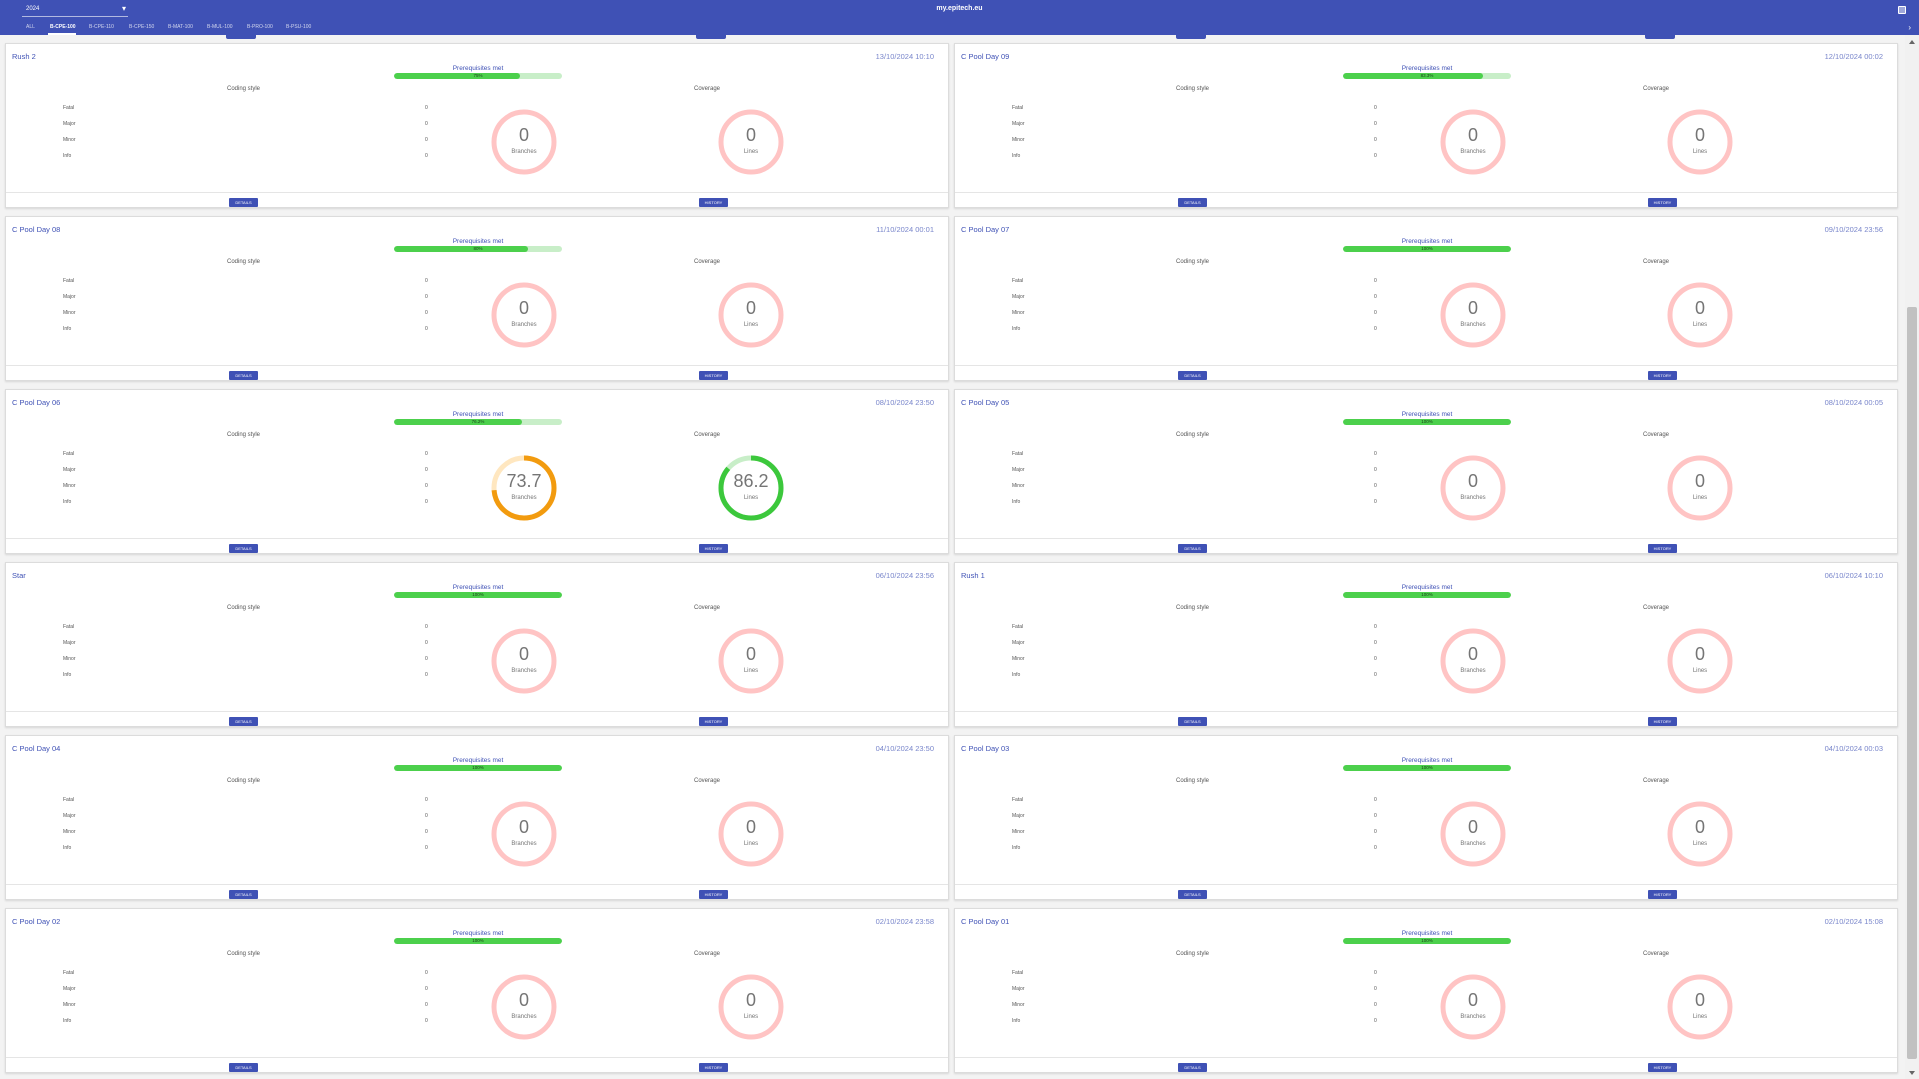 Image resolution: width=1919 pixels, height=1079 pixels. I want to click on fatal-count: 0, so click(426, 800).